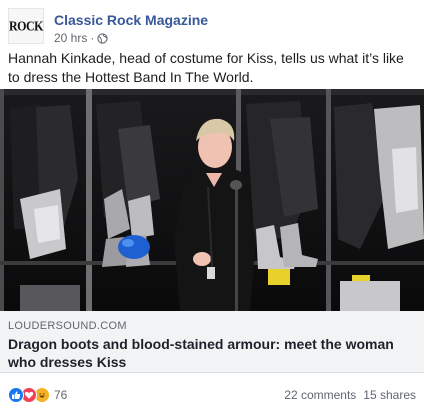 The height and width of the screenshot is (414, 424). I want to click on shares-count-link: 15 shares, so click(389, 395).